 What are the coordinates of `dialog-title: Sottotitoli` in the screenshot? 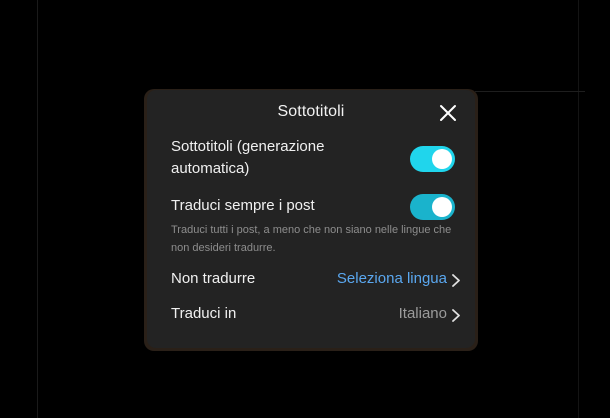 It's located at (311, 111).